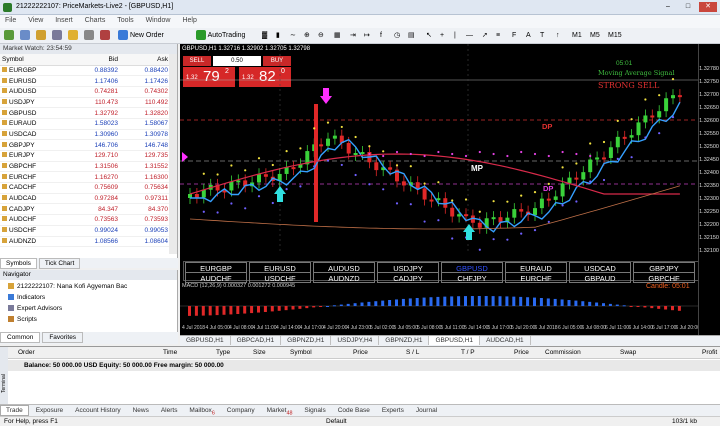  What do you see at coordinates (173, 154) in the screenshot?
I see `market-watch-scrollbar` at bounding box center [173, 154].